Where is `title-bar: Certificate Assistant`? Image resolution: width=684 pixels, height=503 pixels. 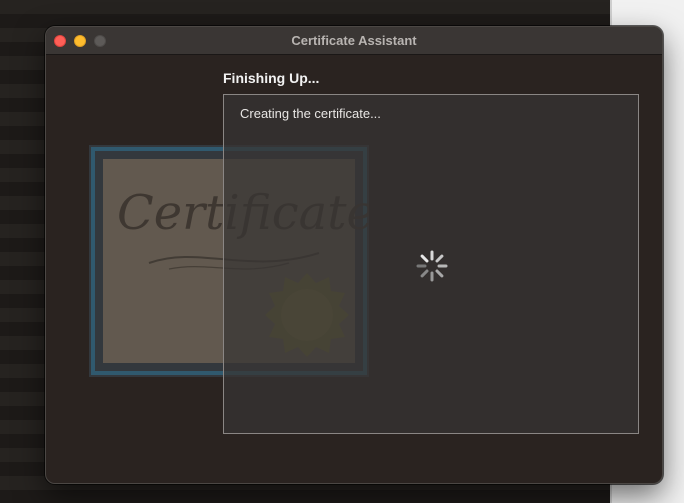 title-bar: Certificate Assistant is located at coordinates (354, 41).